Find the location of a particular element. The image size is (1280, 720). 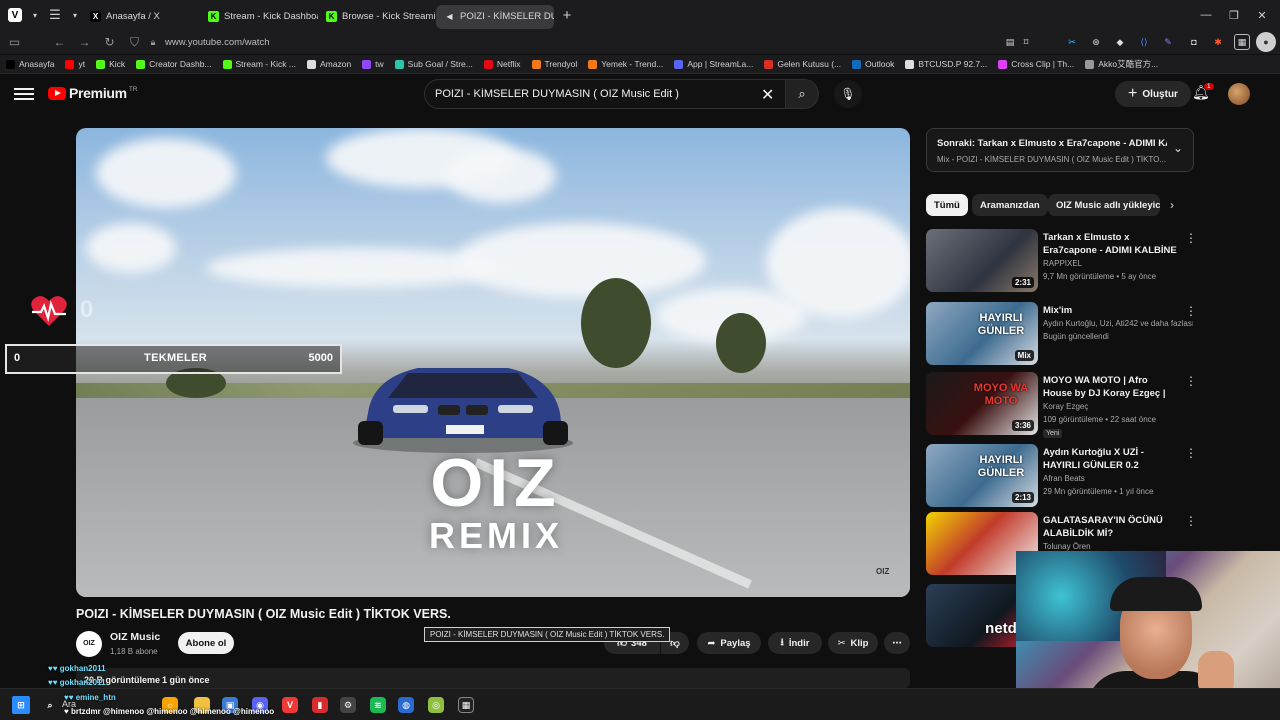

bookmark-icon: ⌑ is located at coordinates (1026, 42).